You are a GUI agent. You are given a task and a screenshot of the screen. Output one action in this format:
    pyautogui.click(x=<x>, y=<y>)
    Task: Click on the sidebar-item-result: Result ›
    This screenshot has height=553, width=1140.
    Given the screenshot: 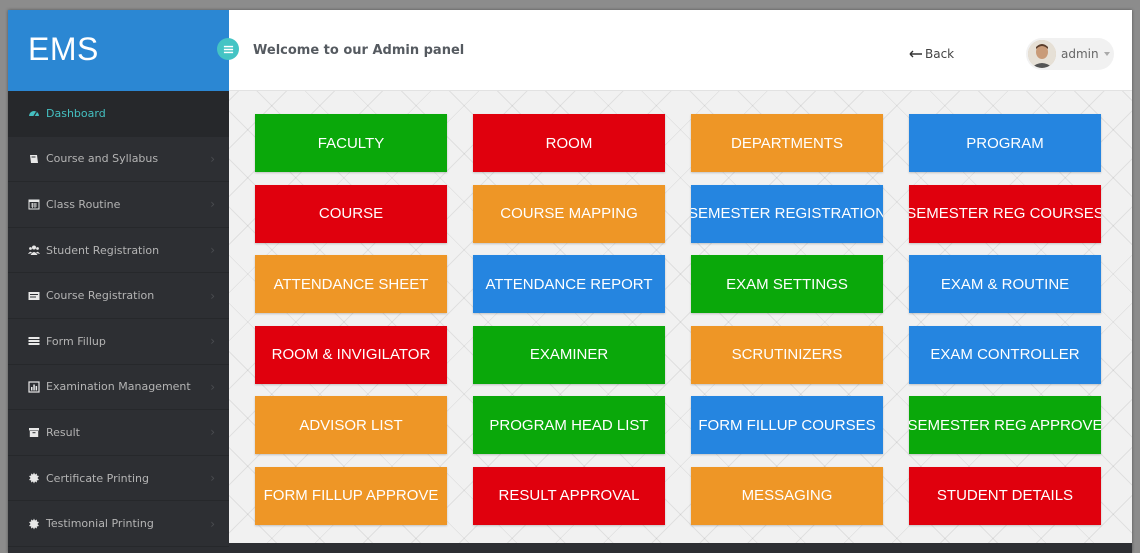 What is the action you would take?
    pyautogui.click(x=118, y=433)
    